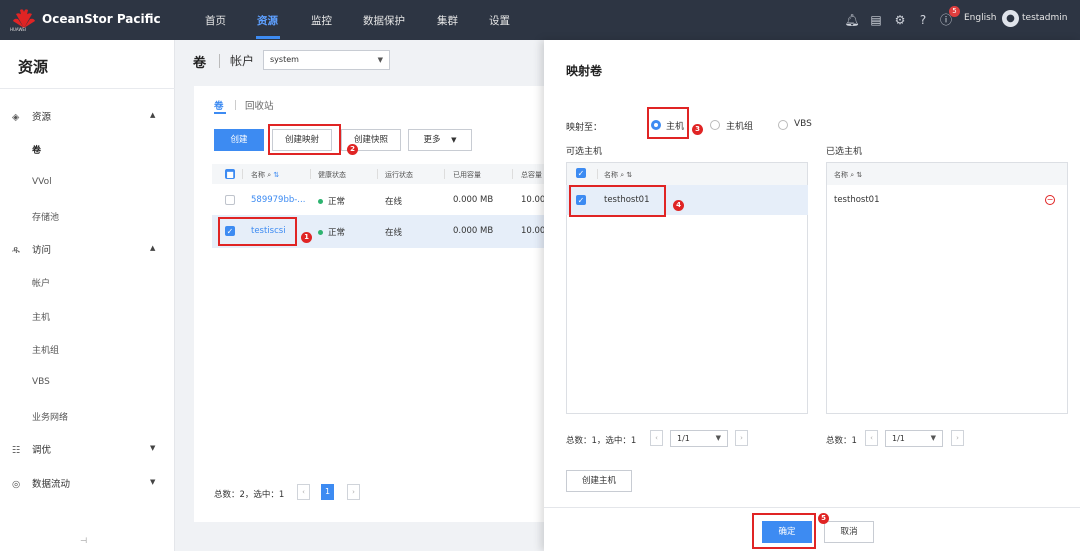  What do you see at coordinates (531, 175) in the screenshot?
I see `column-total: 总容量` at bounding box center [531, 175].